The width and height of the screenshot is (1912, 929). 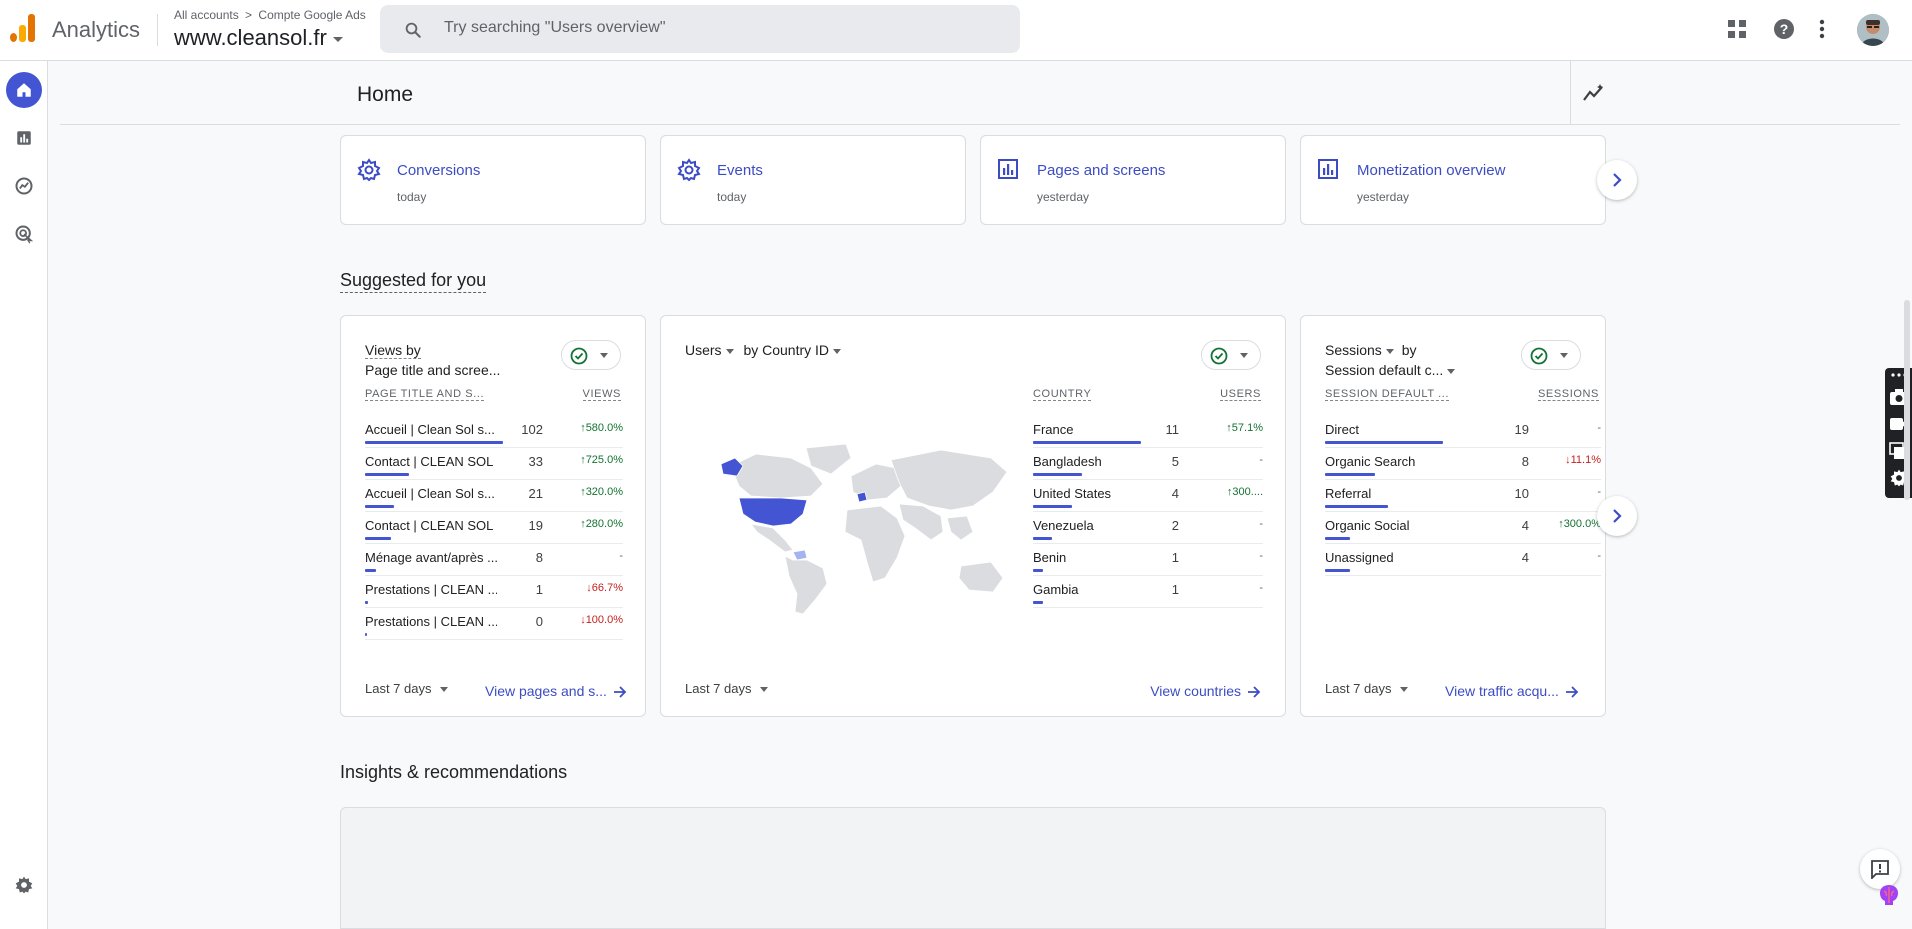 What do you see at coordinates (813, 180) in the screenshot?
I see `quick-card-events: Events today` at bounding box center [813, 180].